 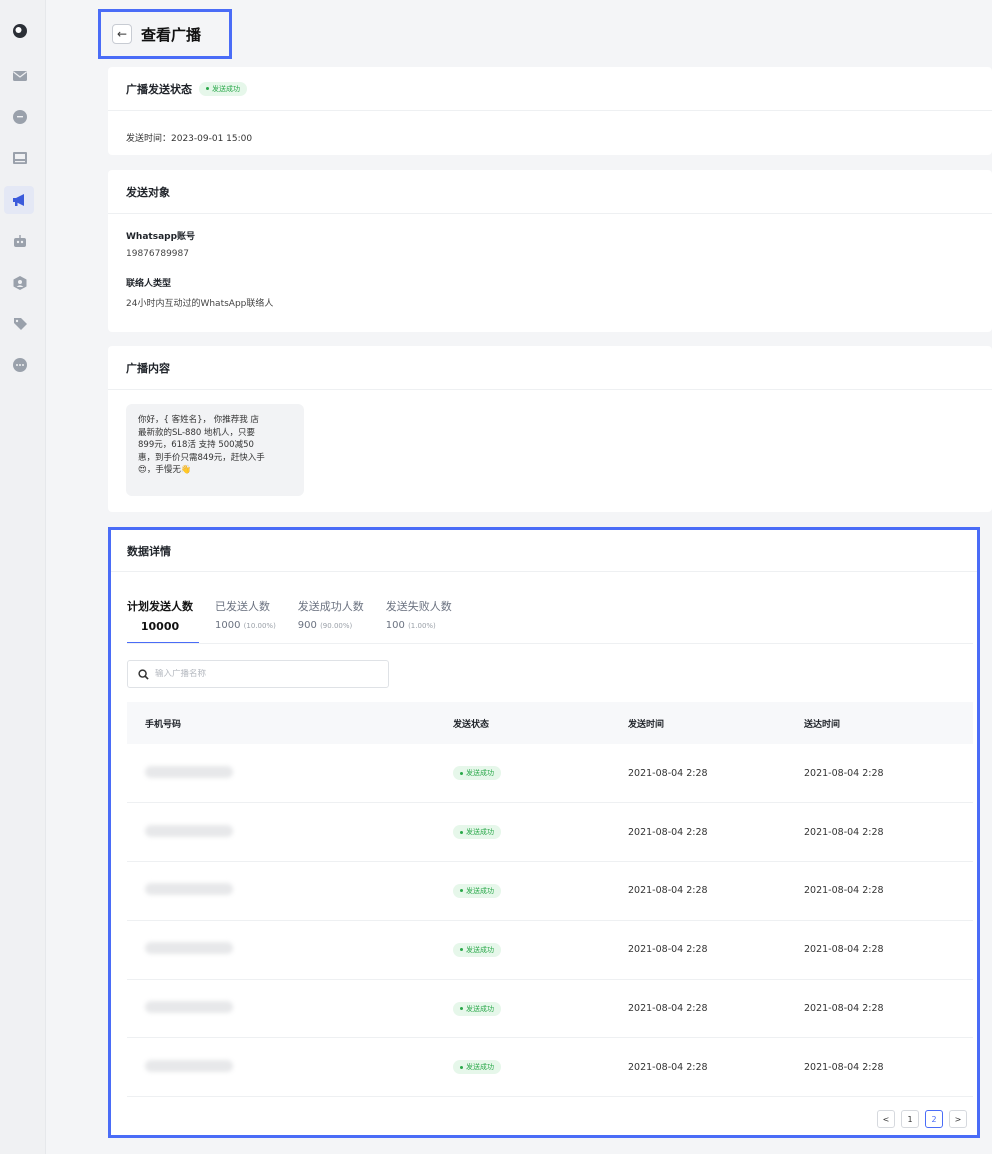 I want to click on column-header-sent-time: 发送时间, so click(x=716, y=723).